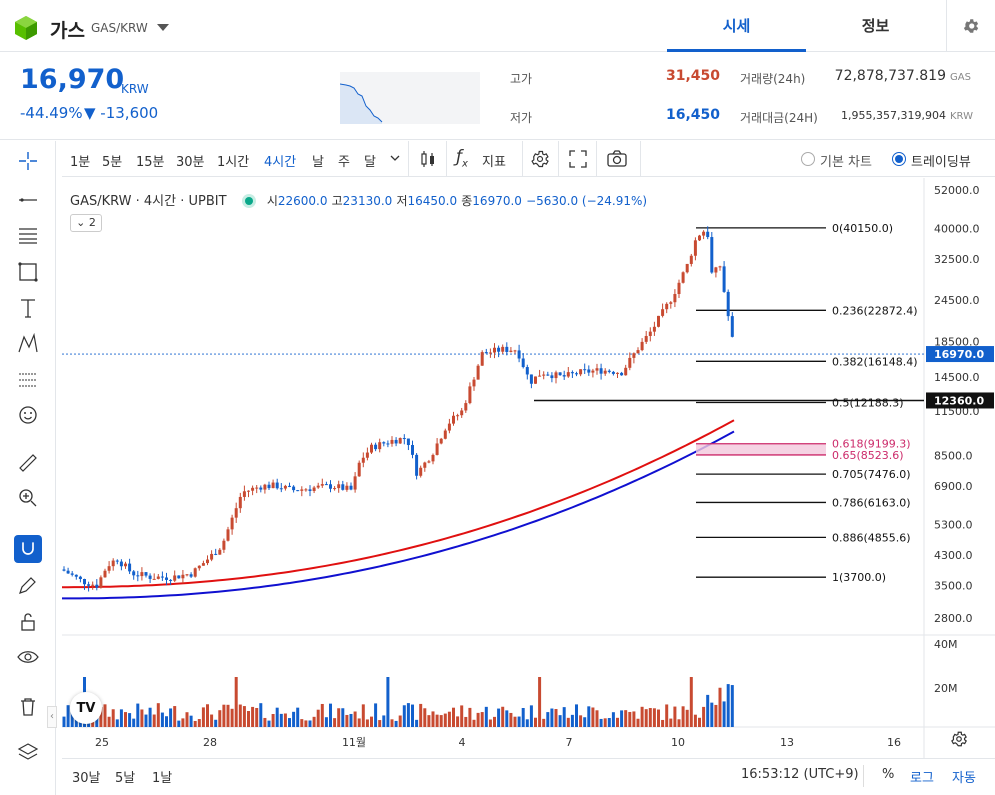 Image resolution: width=995 pixels, height=795 pixels. I want to click on range-1d: 1날, so click(162, 776).